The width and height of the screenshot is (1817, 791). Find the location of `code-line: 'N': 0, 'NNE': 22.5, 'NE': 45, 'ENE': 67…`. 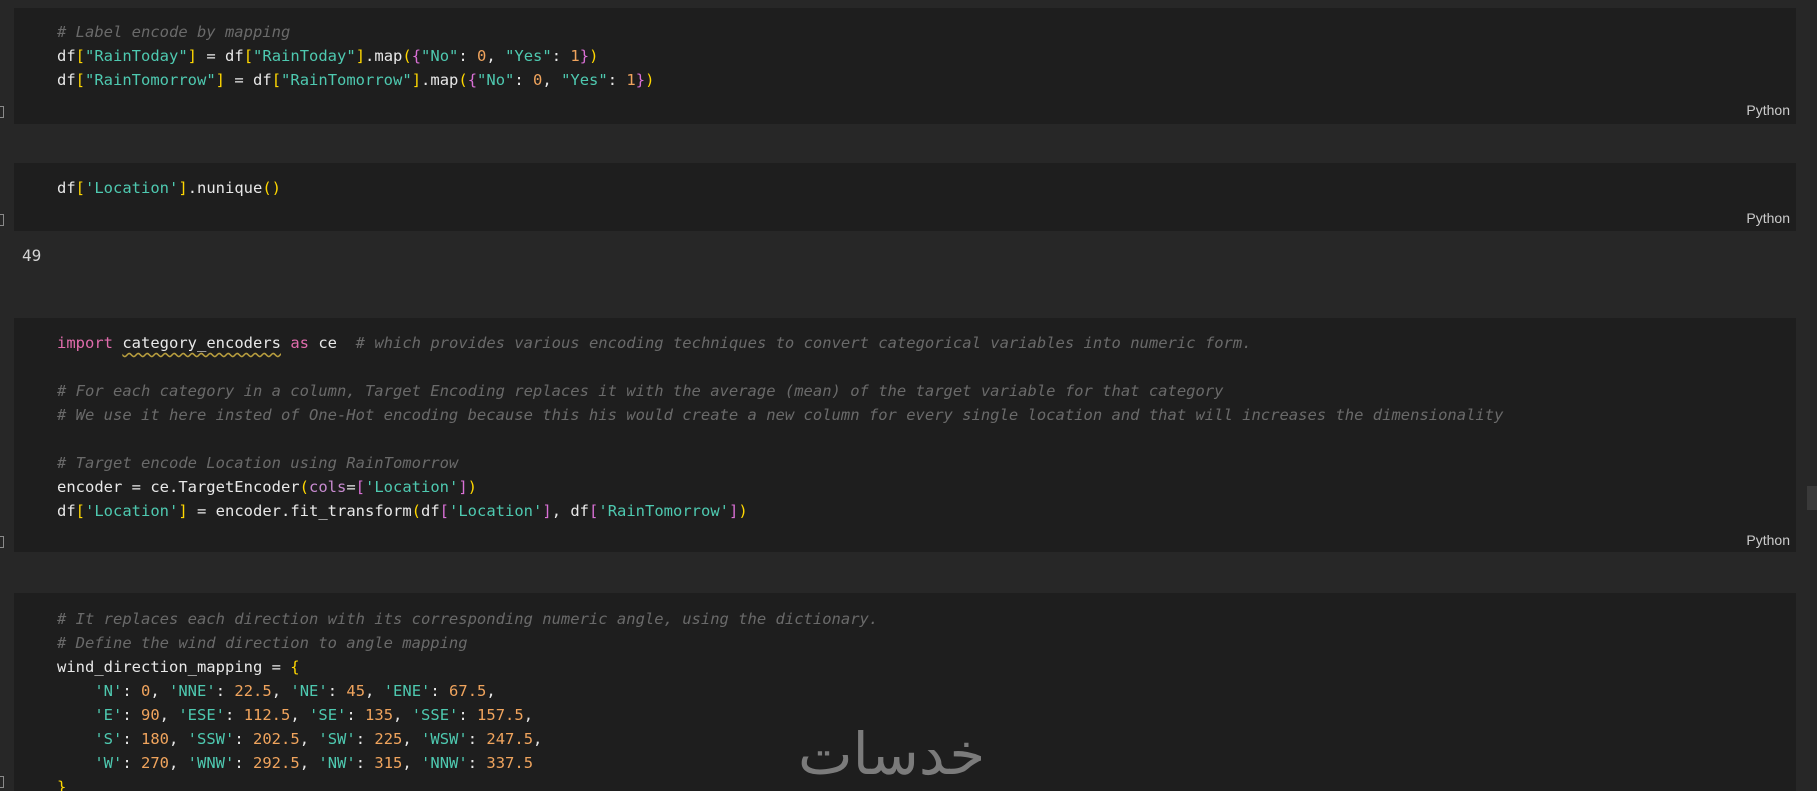

code-line: 'N': 0, 'NNE': 22.5, 'NE': 45, 'ENE': 67… is located at coordinates (467, 691).